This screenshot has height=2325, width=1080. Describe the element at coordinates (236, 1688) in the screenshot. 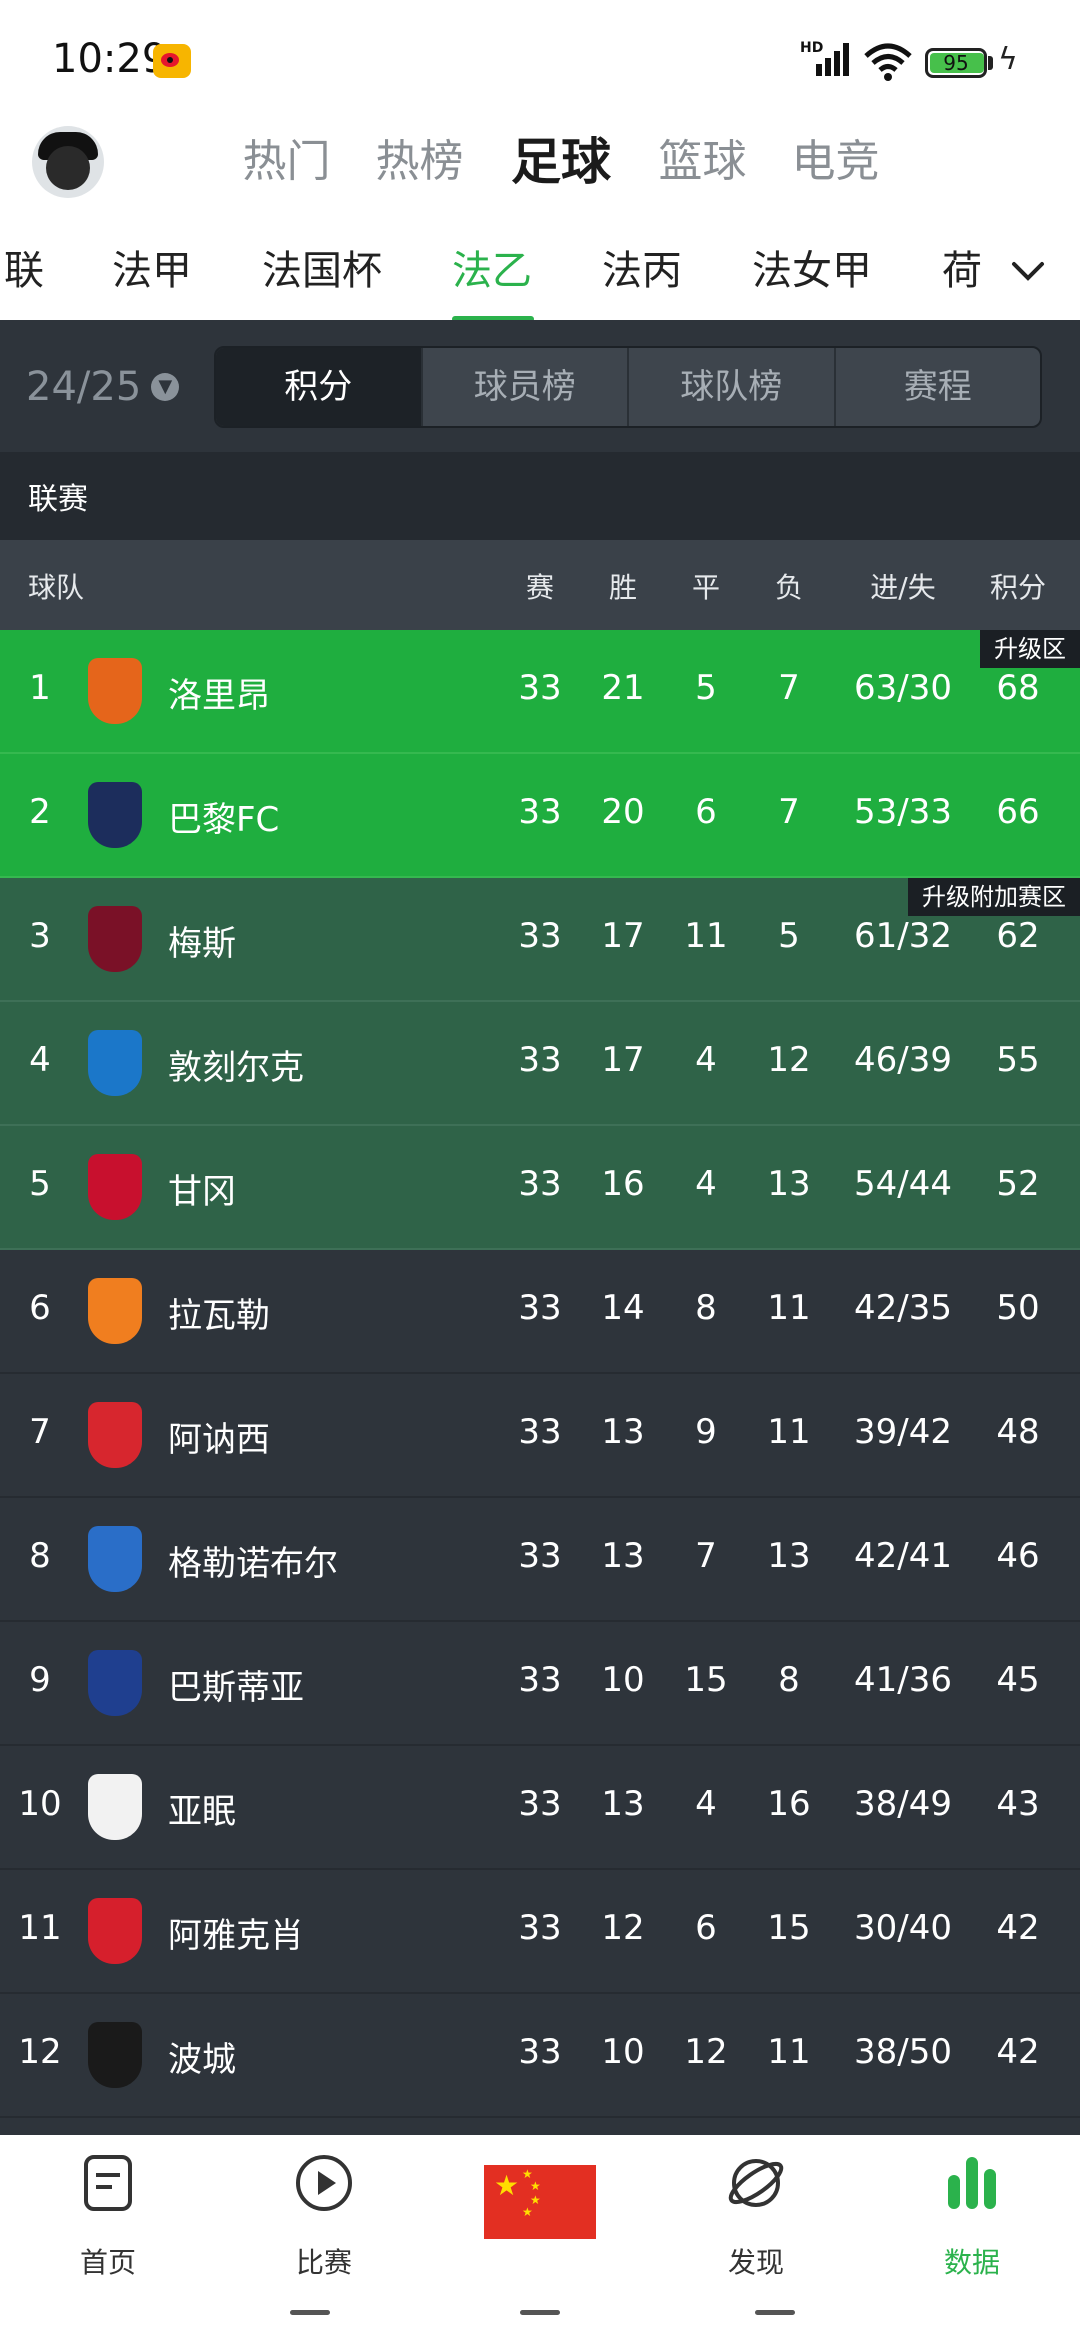

I see `team-name: 巴斯蒂亚` at that location.